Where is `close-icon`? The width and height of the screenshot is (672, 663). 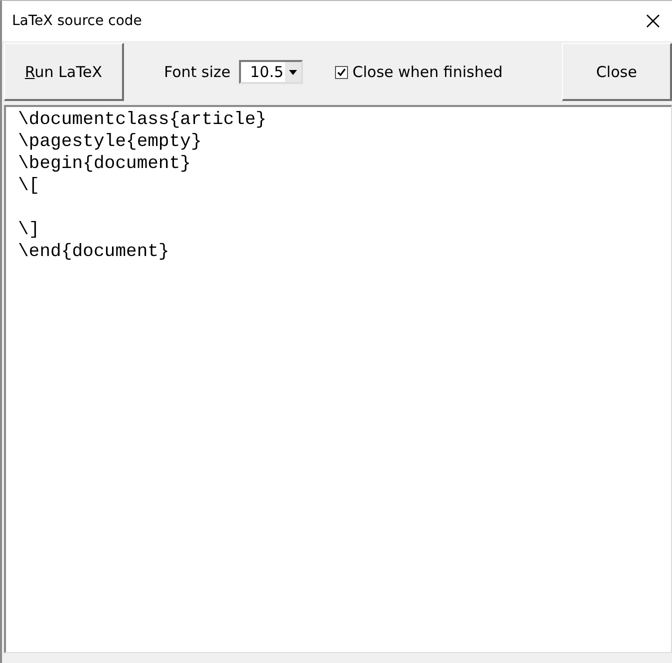 close-icon is located at coordinates (653, 21).